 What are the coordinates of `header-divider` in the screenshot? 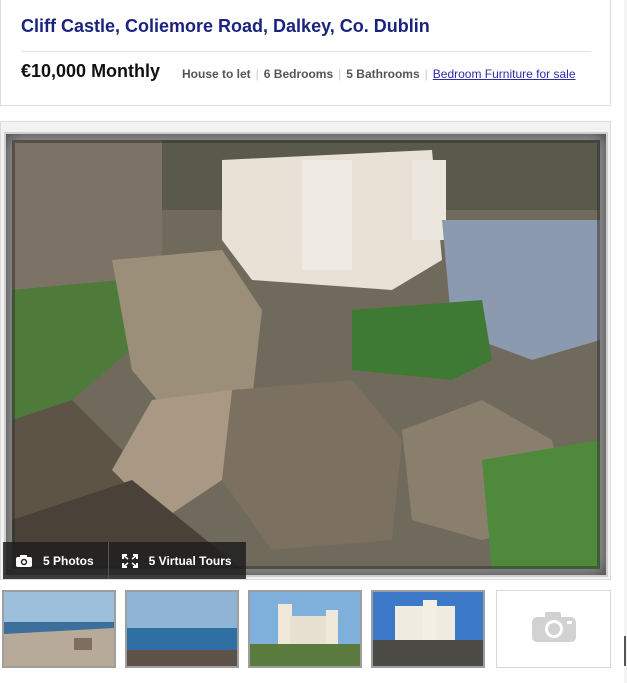 It's located at (306, 51).